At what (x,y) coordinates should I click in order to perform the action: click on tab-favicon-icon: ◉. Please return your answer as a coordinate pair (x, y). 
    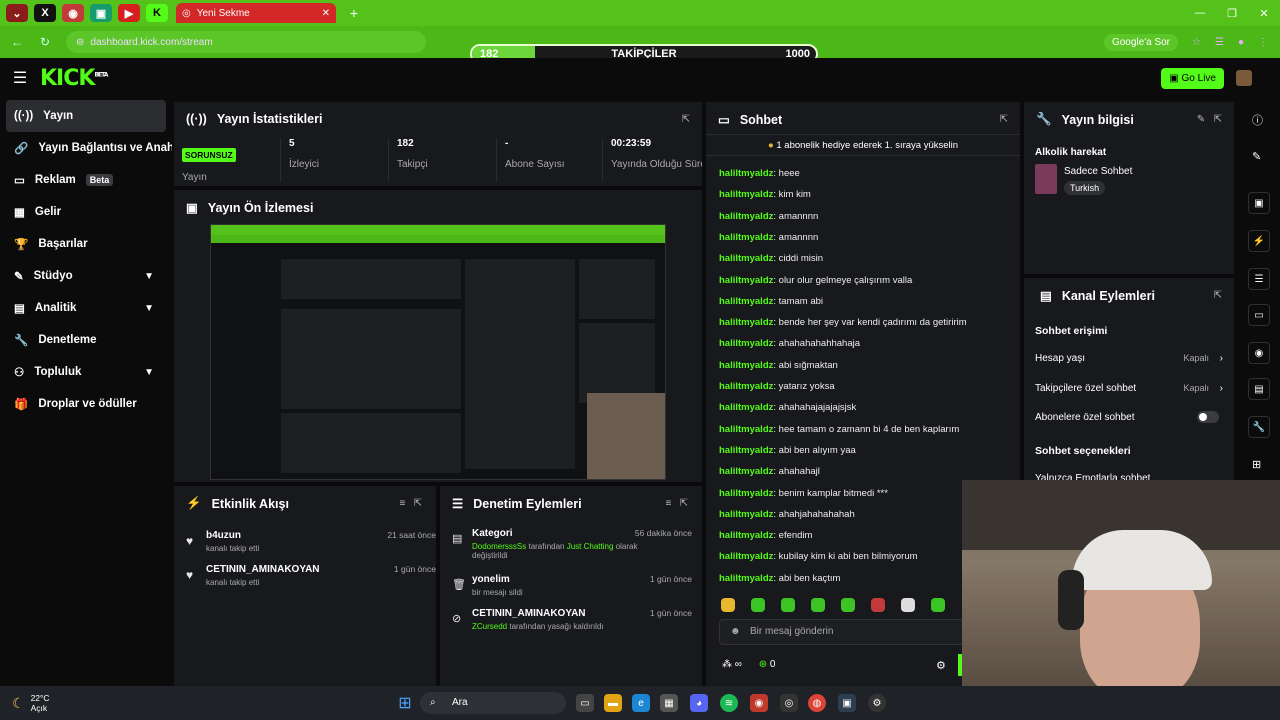
    Looking at the image, I should click on (73, 13).